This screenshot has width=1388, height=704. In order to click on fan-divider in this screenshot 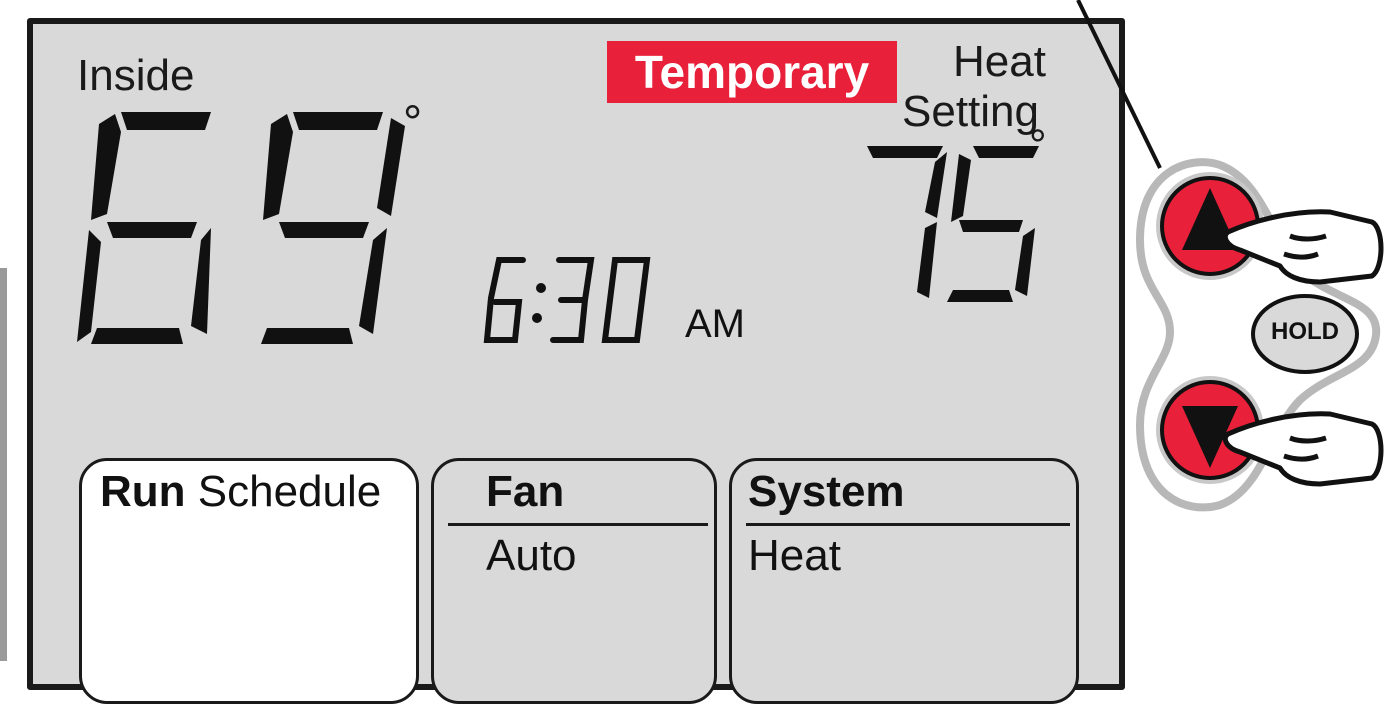, I will do `click(578, 524)`.